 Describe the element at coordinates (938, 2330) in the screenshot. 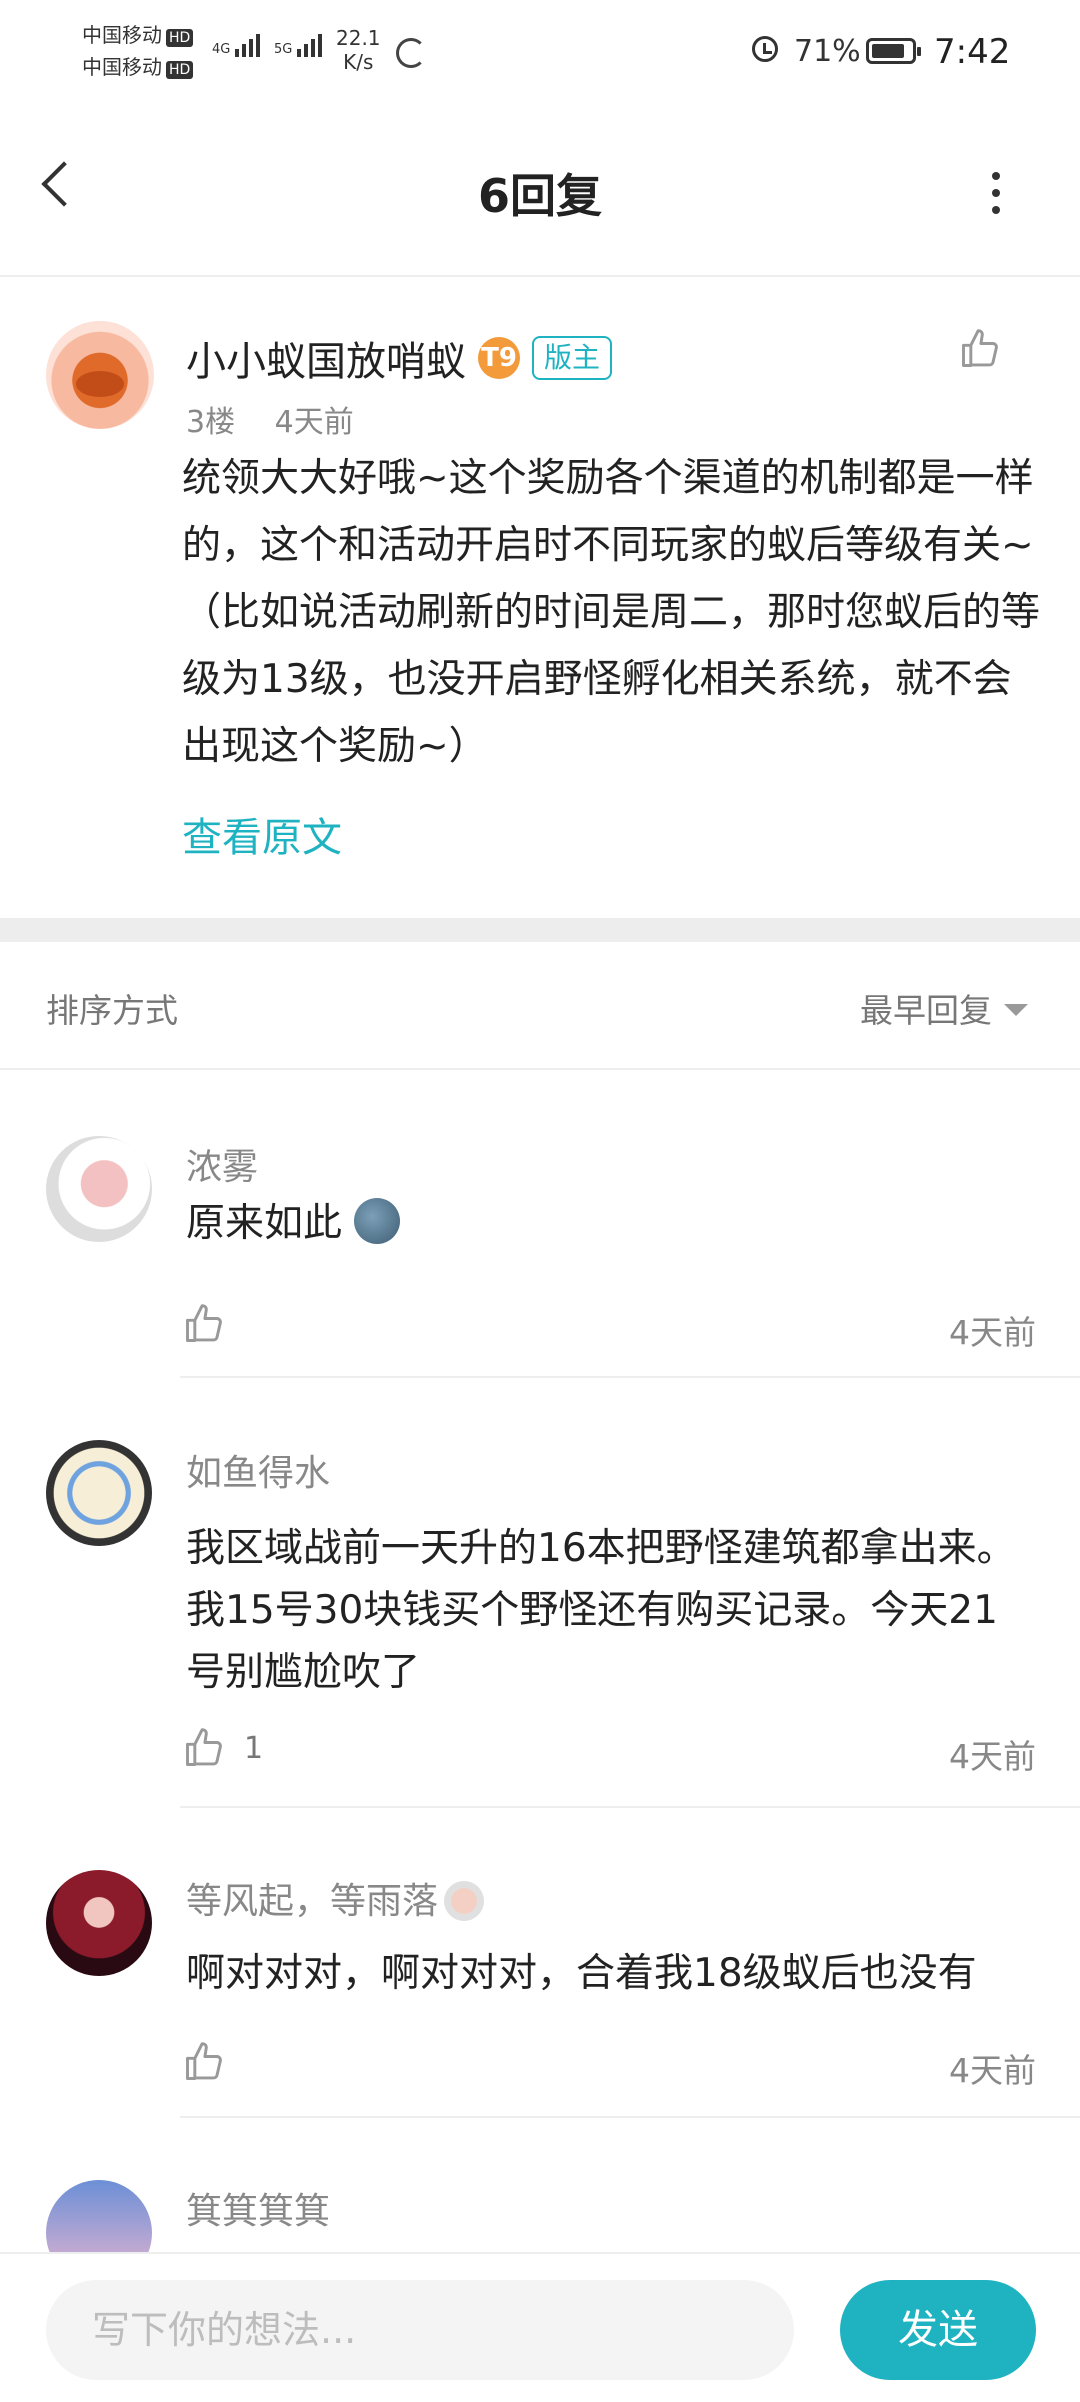

I see `send-button: 发送` at that location.